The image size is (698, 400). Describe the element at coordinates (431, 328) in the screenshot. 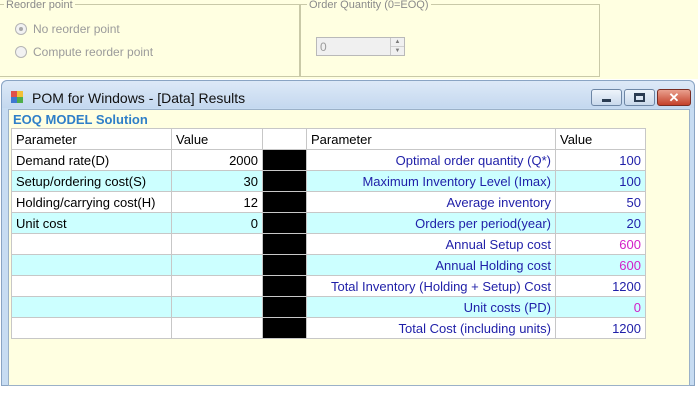

I see `result-parameter-cell: Total Cost (including units)` at that location.